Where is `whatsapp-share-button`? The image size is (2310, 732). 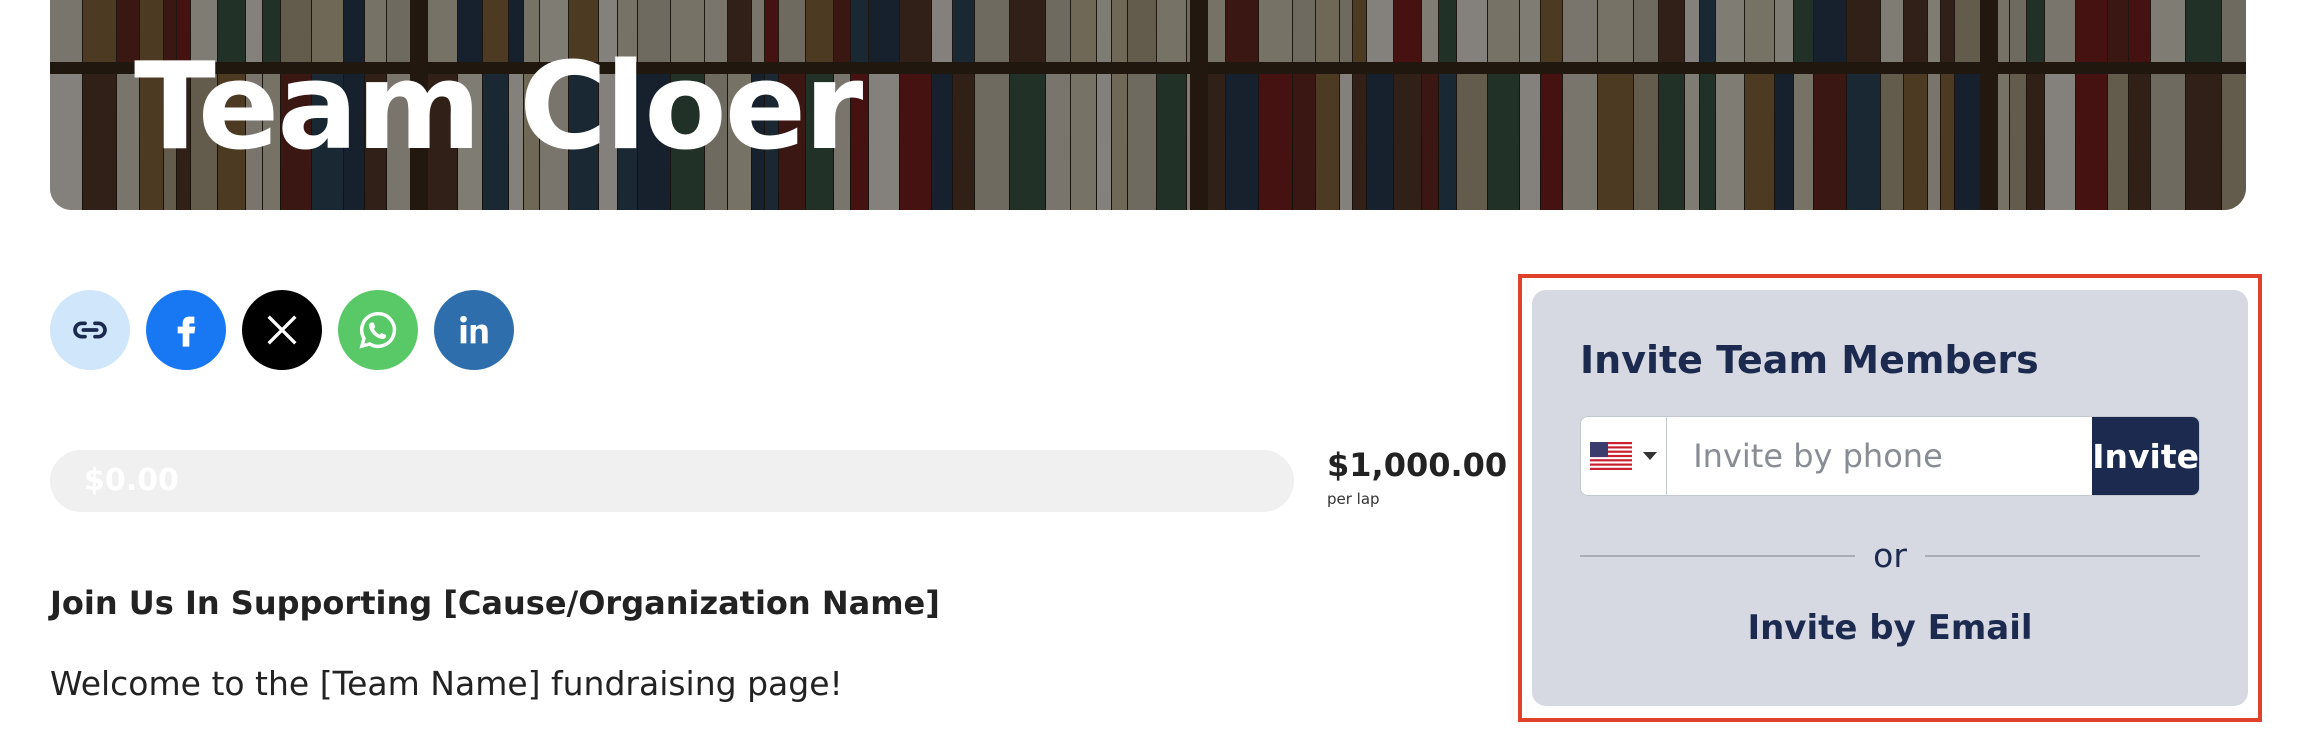 whatsapp-share-button is located at coordinates (378, 330).